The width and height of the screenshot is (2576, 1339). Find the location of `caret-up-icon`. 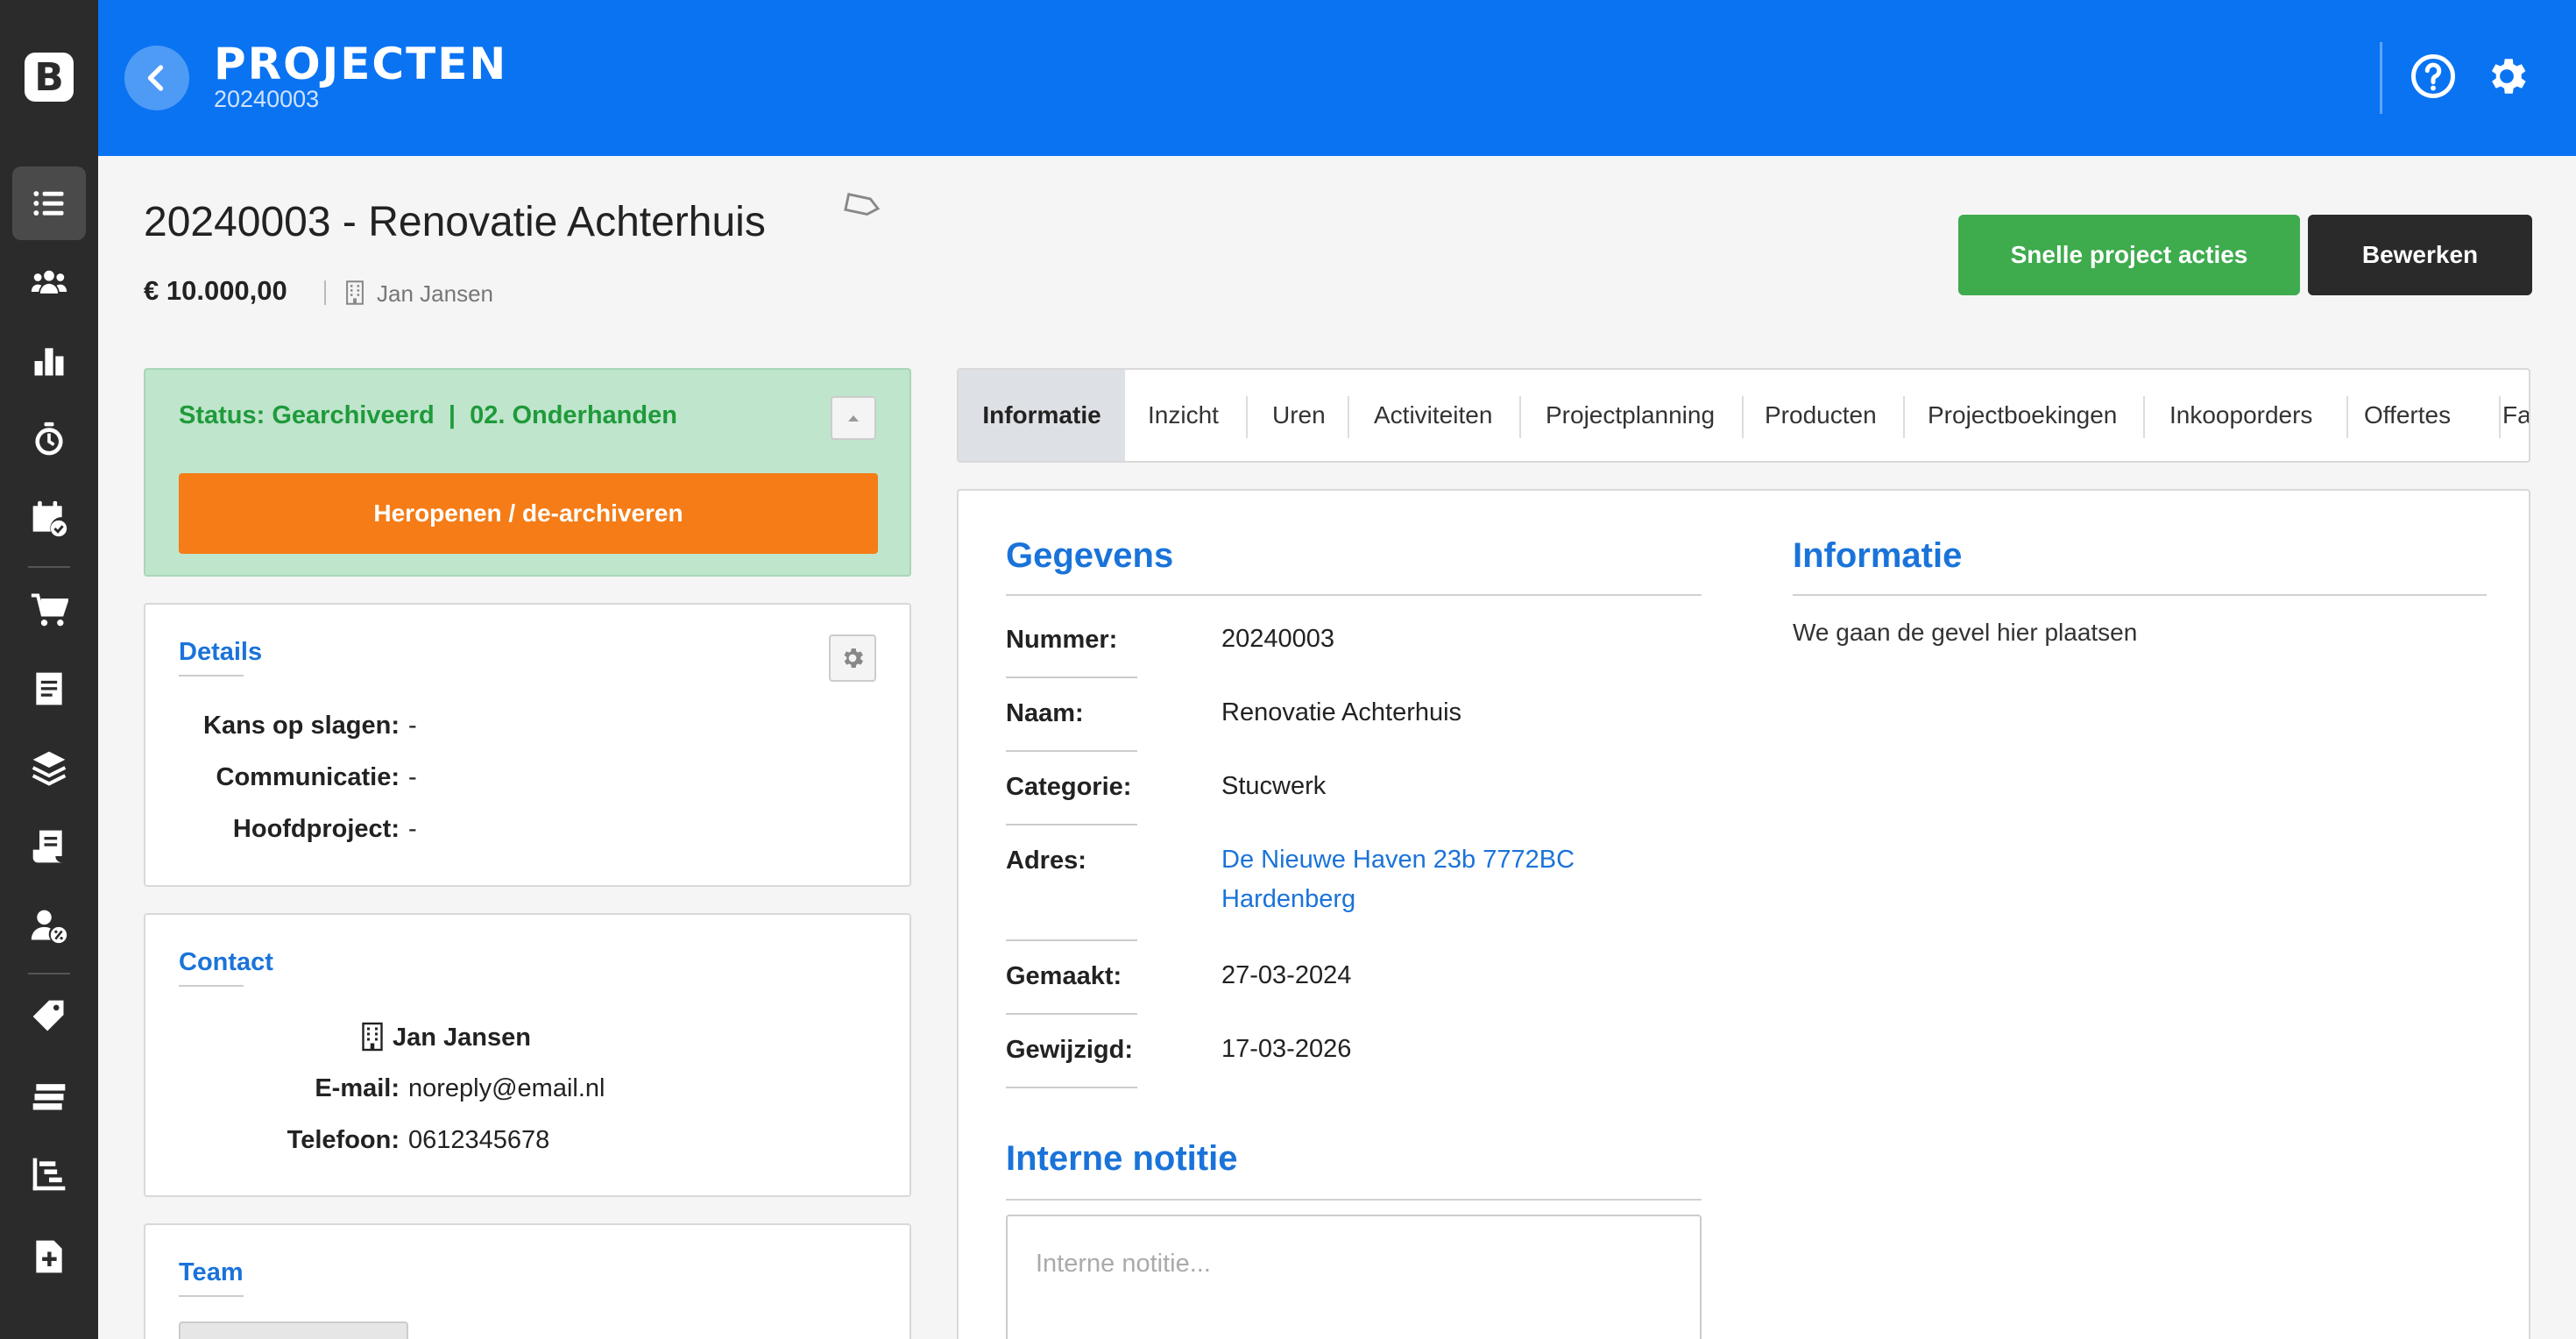

caret-up-icon is located at coordinates (853, 419).